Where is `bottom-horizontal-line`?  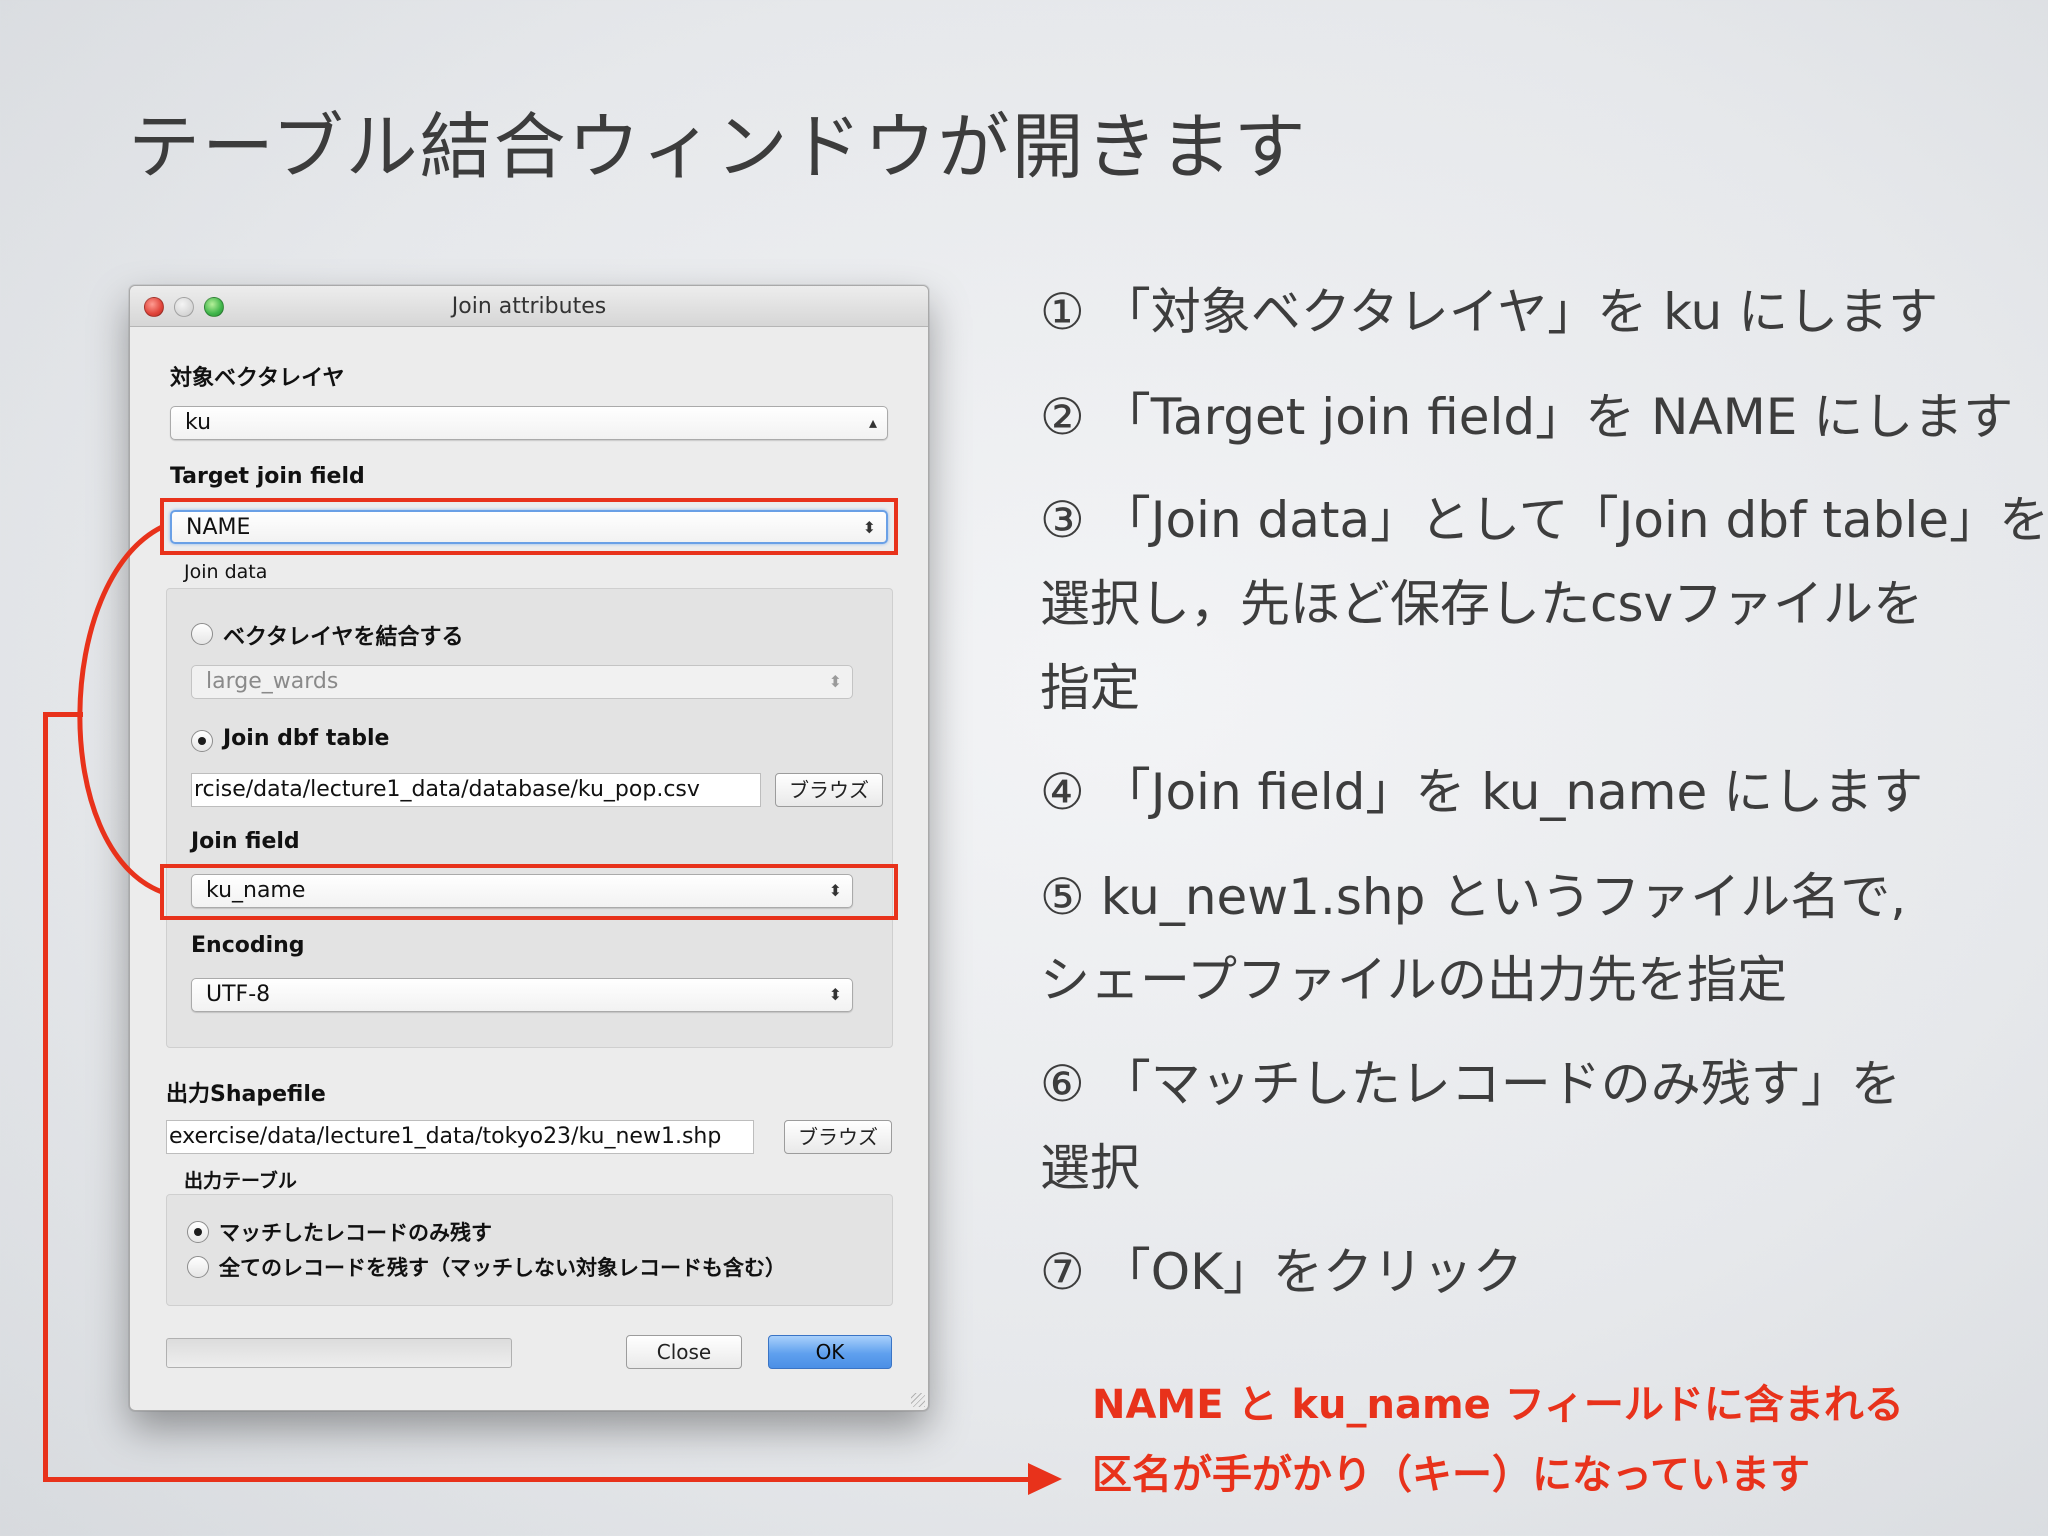
bottom-horizontal-line is located at coordinates (538, 1479).